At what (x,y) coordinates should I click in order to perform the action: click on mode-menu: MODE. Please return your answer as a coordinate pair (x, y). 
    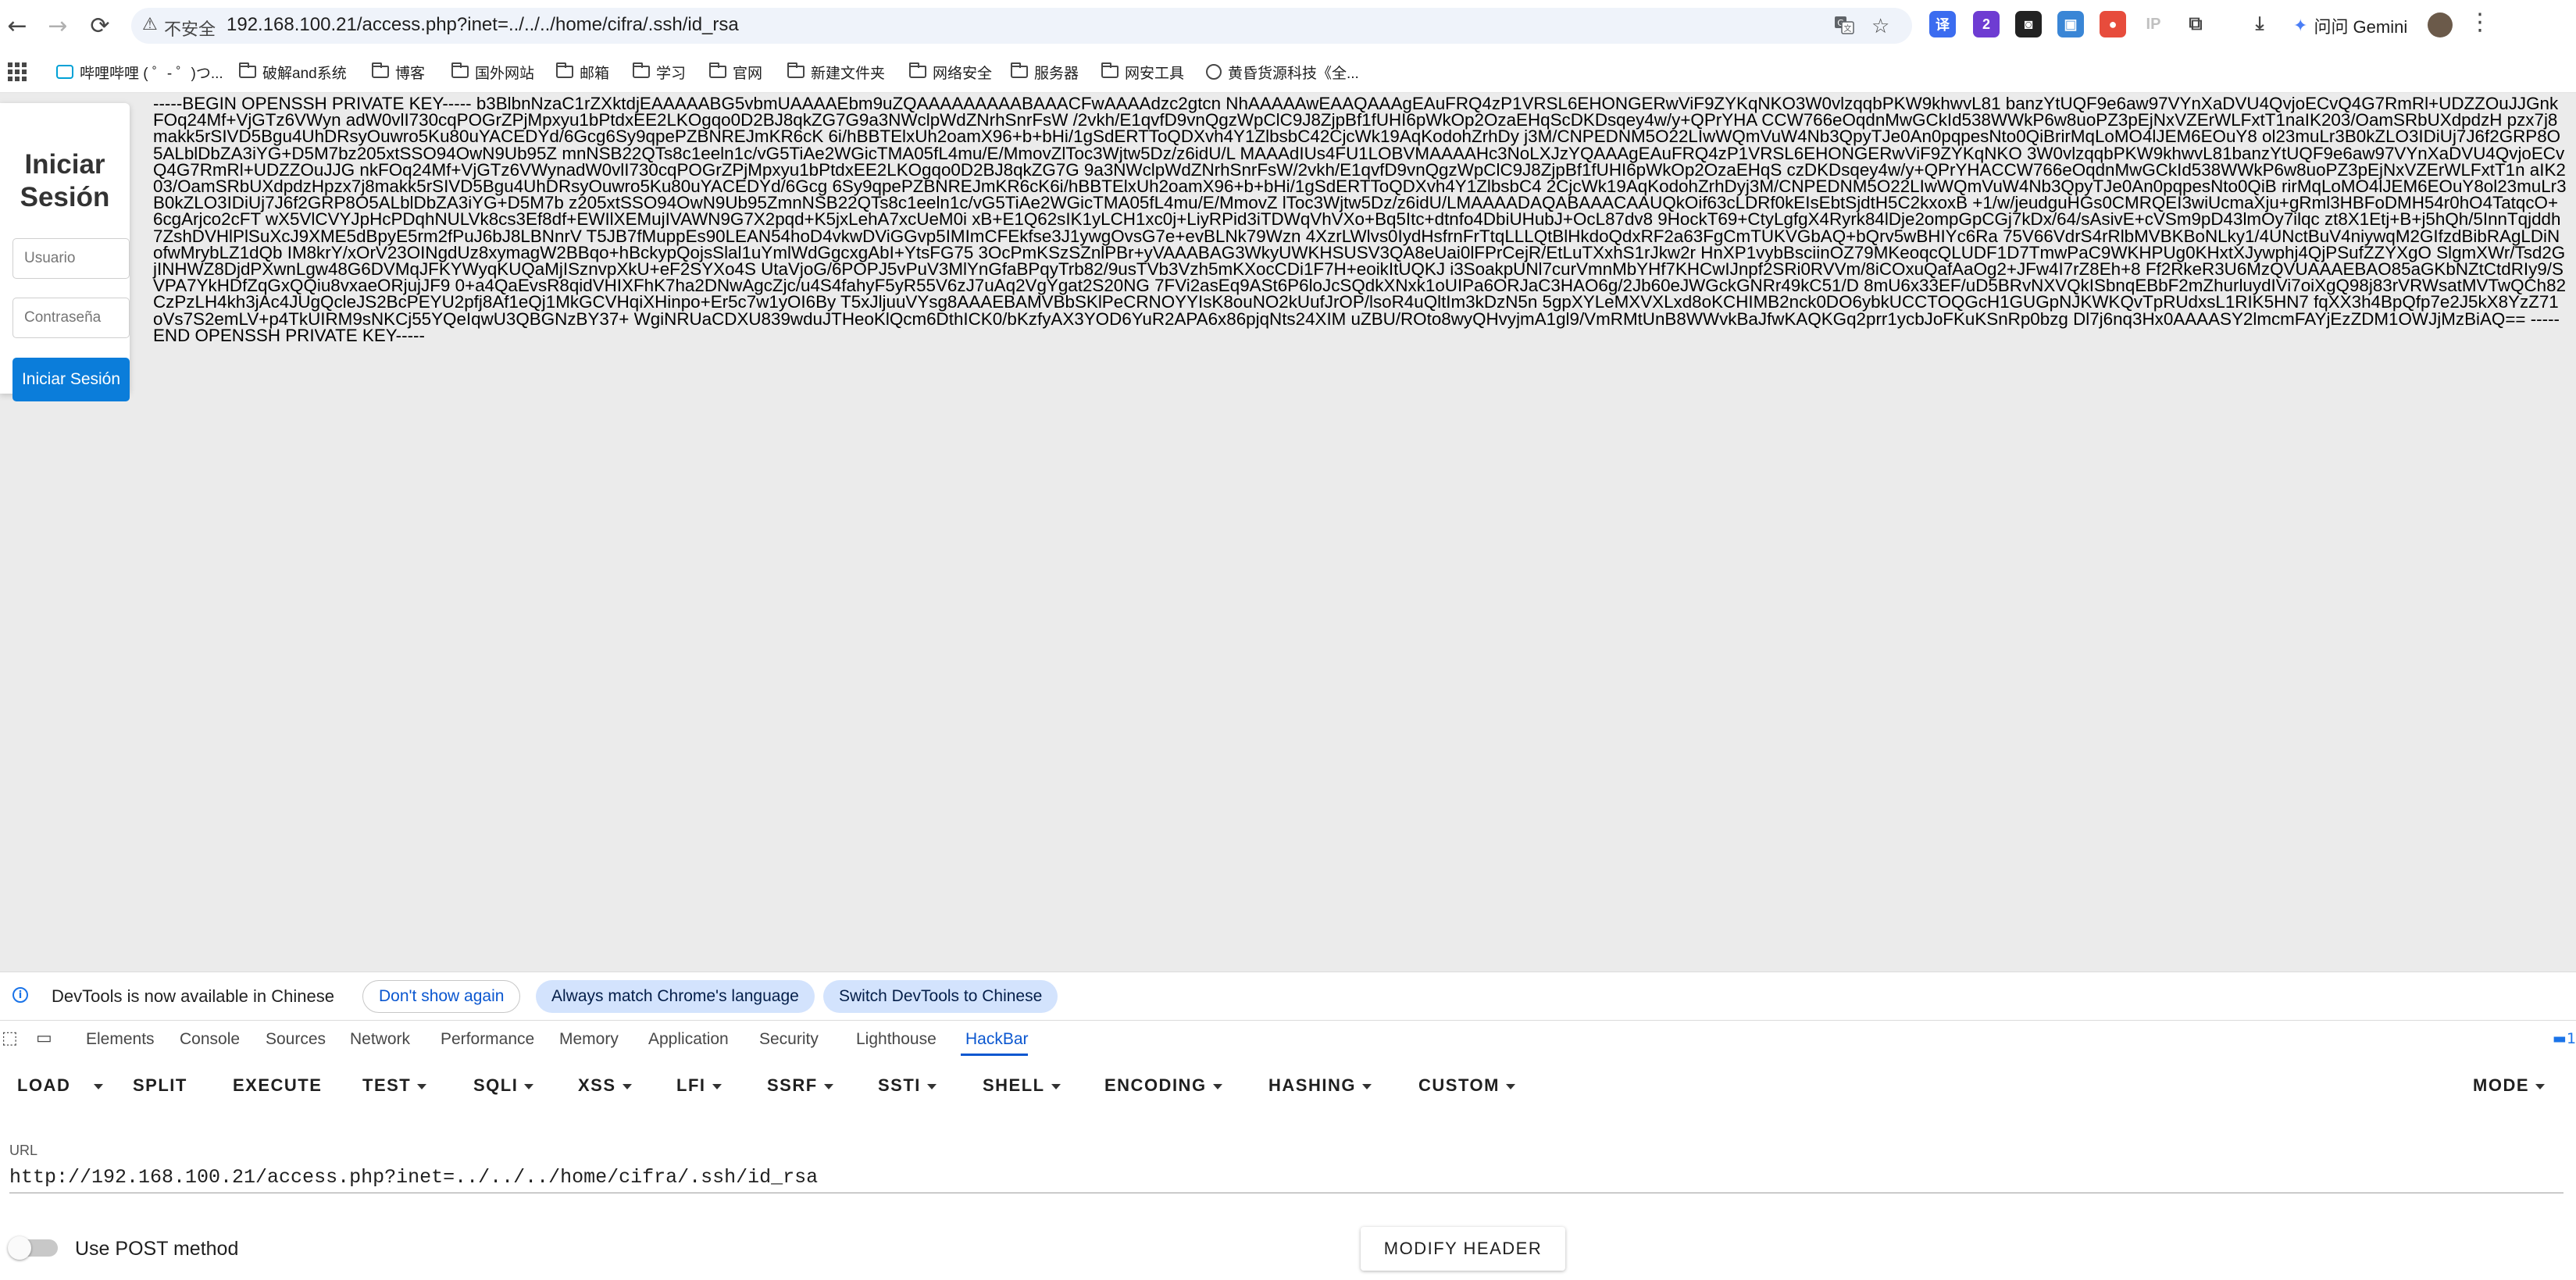
    Looking at the image, I should click on (2509, 1086).